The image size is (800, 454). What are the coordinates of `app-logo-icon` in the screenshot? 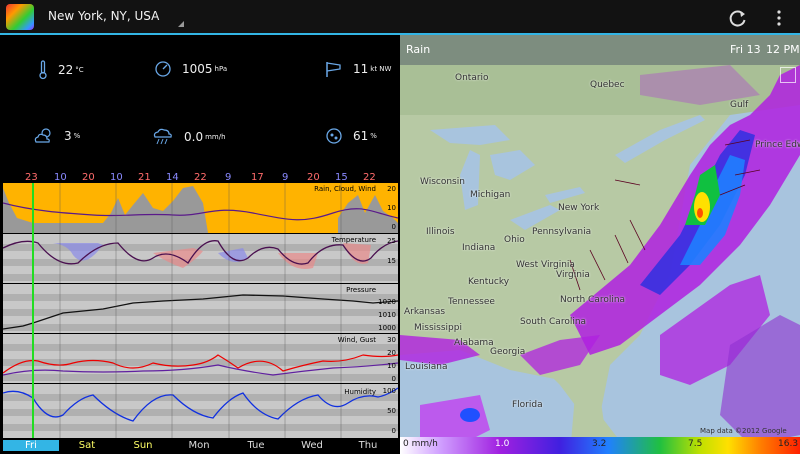 It's located at (20, 17).